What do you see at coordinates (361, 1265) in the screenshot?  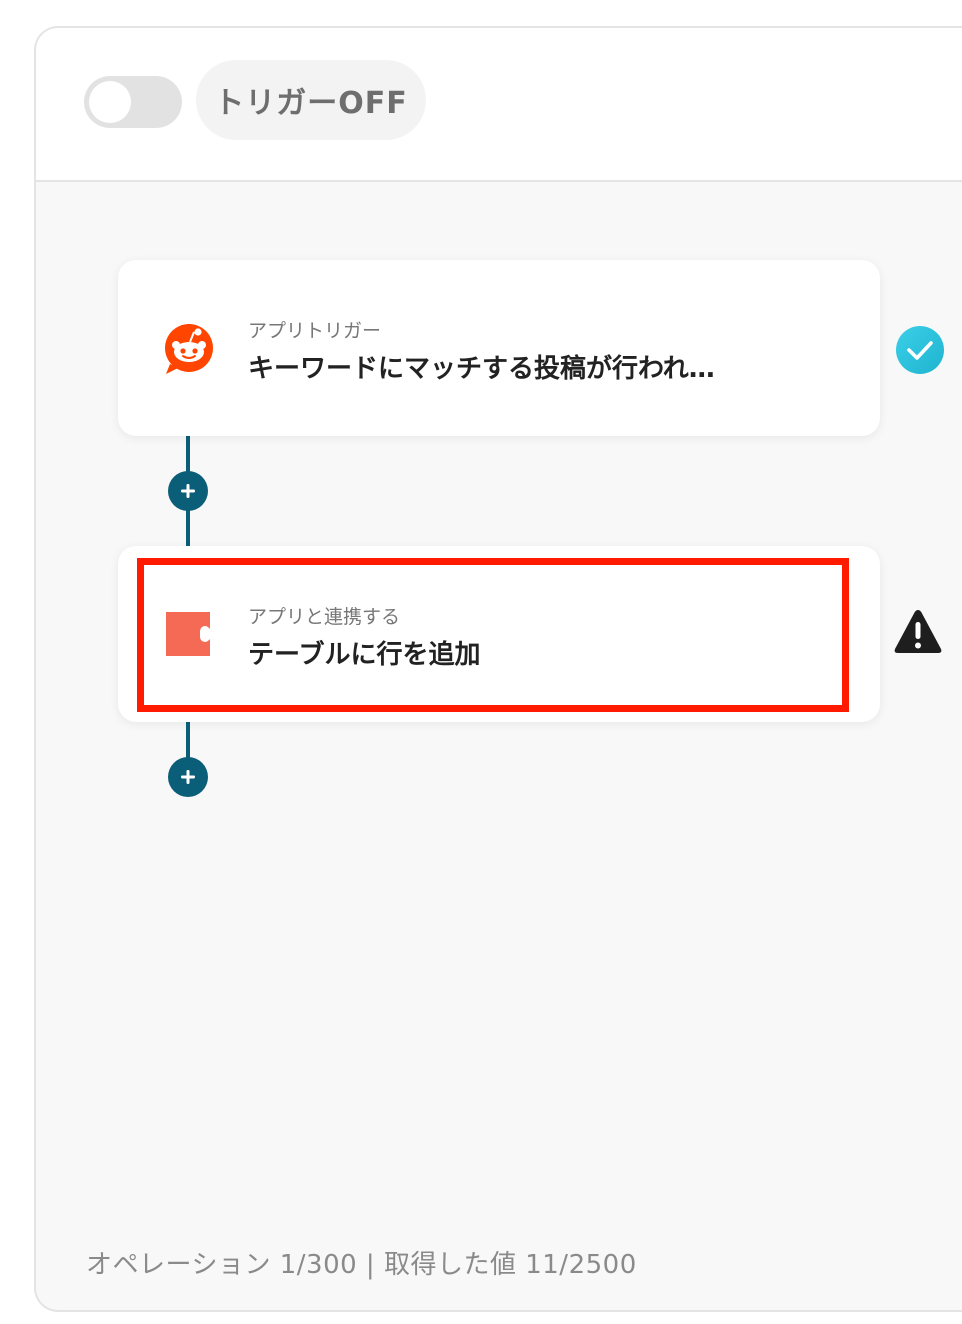 I see `usage-counter: オペレーション 1/300 | 取得した値 11/2500` at bounding box center [361, 1265].